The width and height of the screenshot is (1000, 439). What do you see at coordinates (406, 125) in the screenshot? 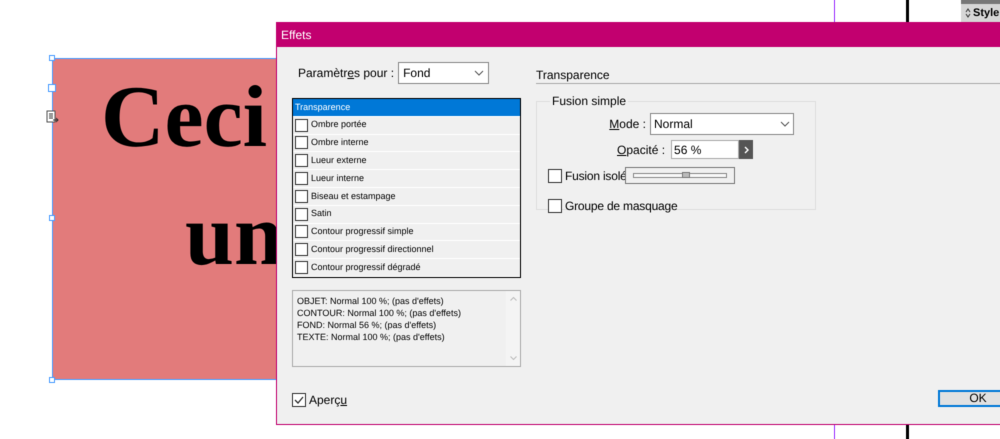
I see `effect-item: Ombre portée` at bounding box center [406, 125].